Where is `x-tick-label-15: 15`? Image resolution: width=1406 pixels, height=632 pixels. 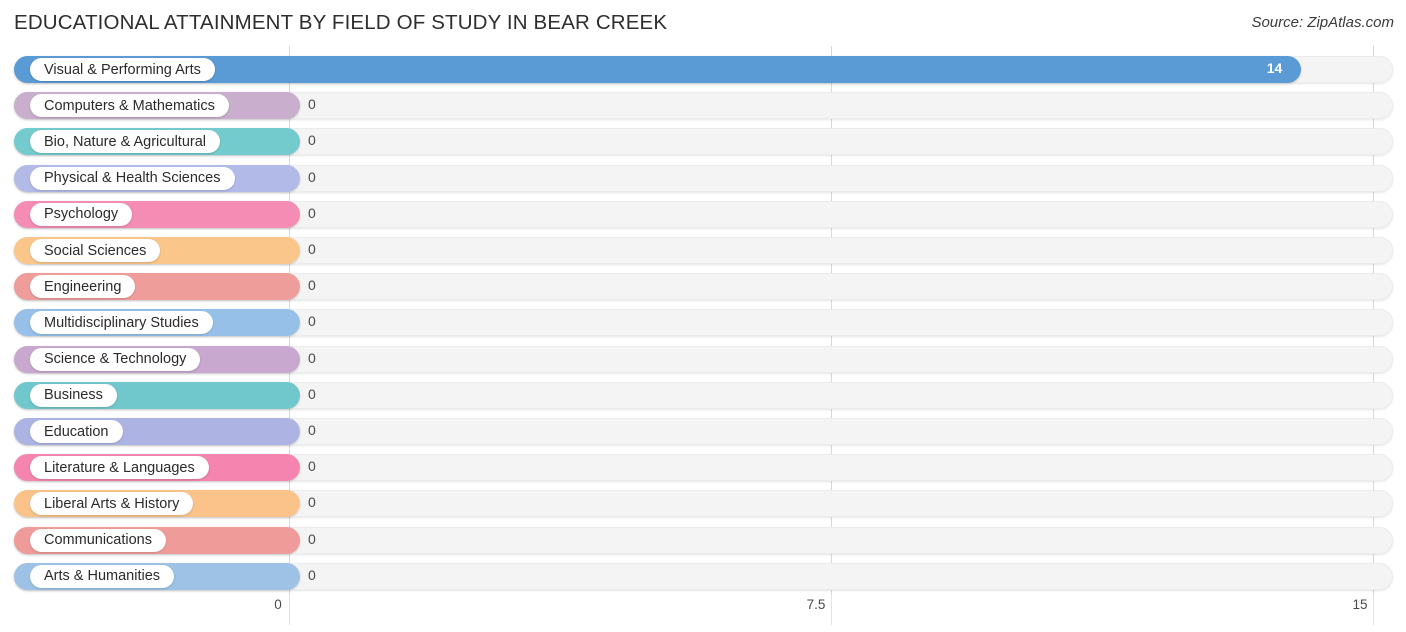
x-tick-label-15: 15 is located at coordinates (1360, 604).